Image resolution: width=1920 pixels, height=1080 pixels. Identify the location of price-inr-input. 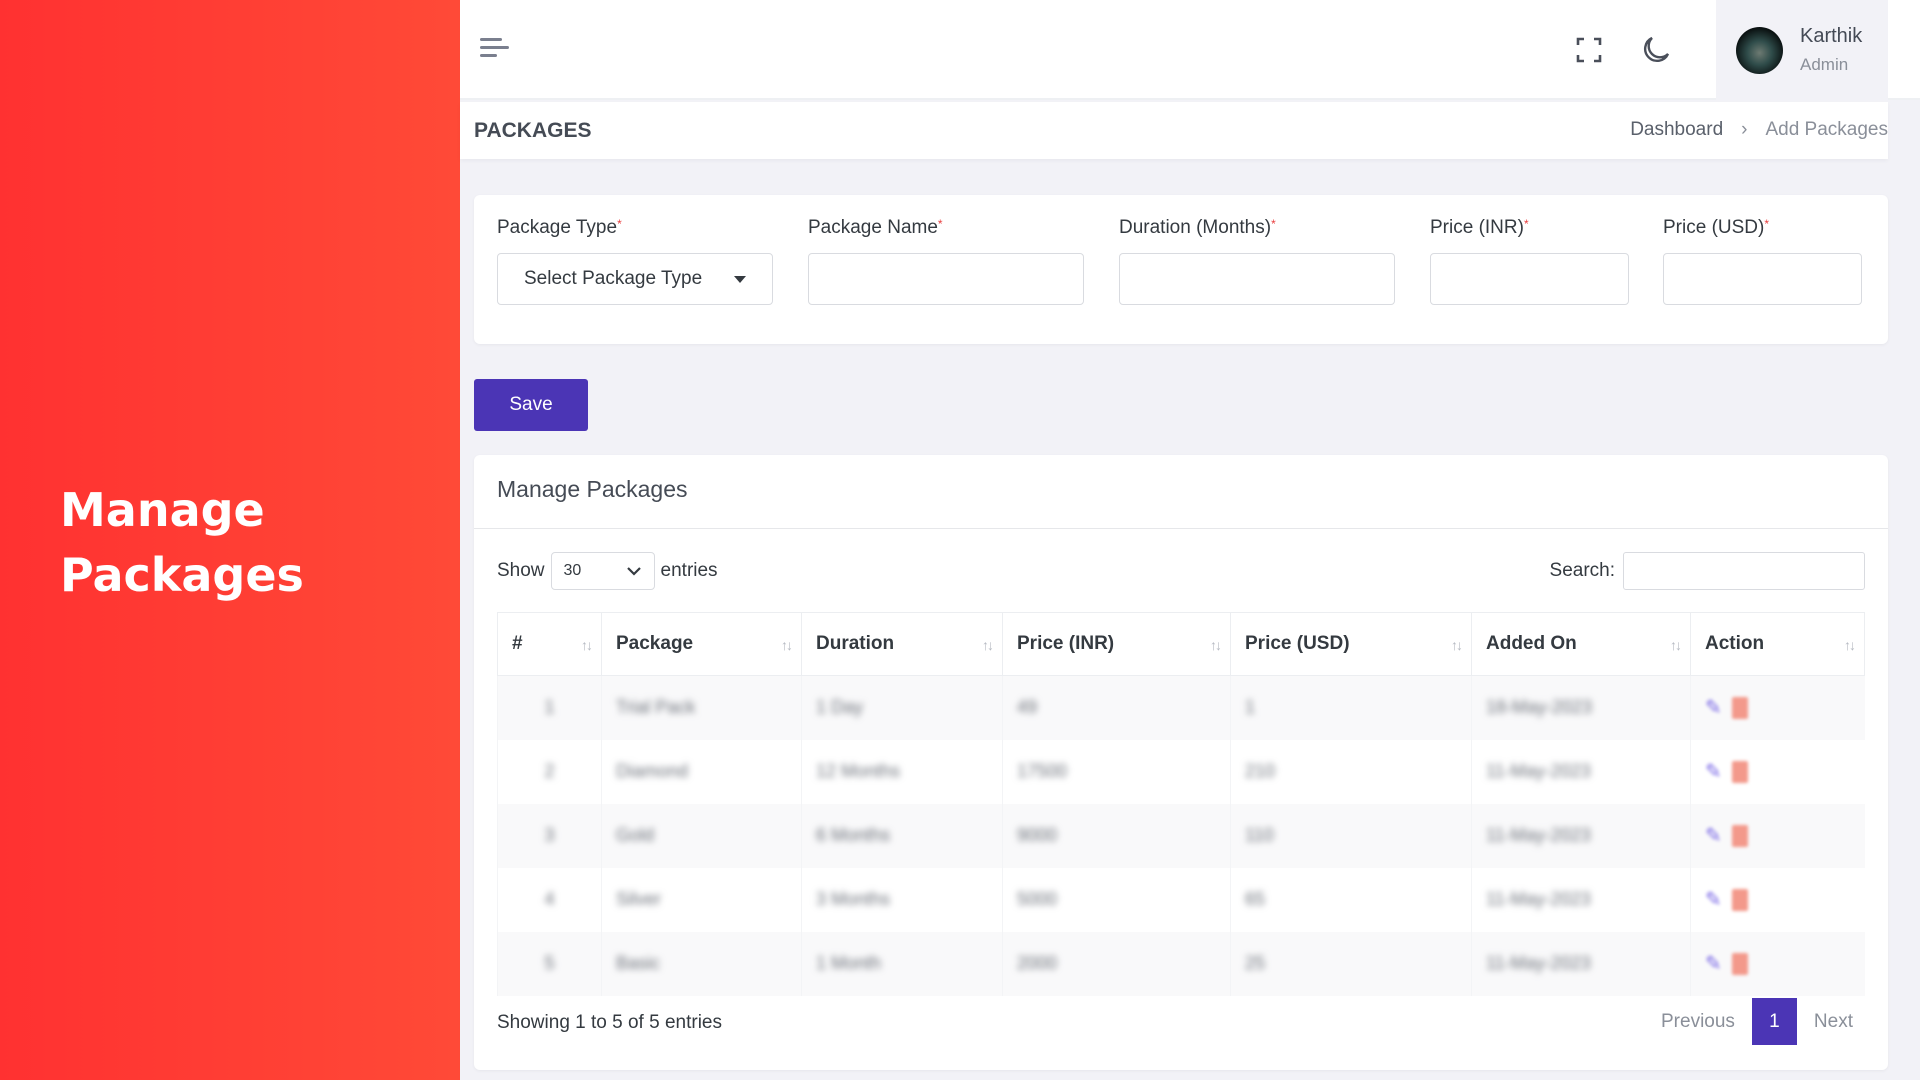
(1529, 279).